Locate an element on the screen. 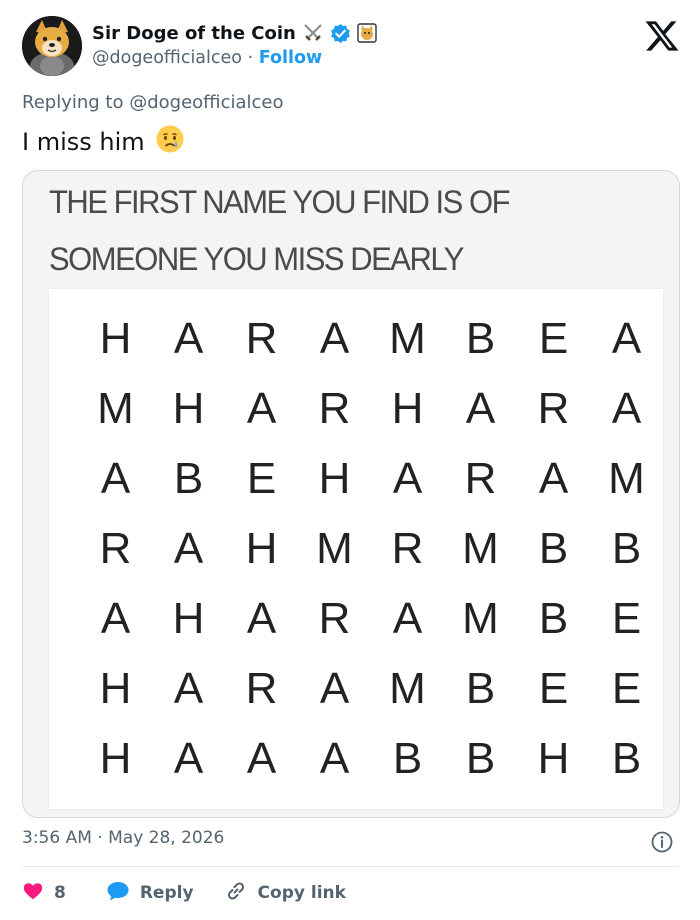  follow-button: Follow is located at coordinates (290, 58).